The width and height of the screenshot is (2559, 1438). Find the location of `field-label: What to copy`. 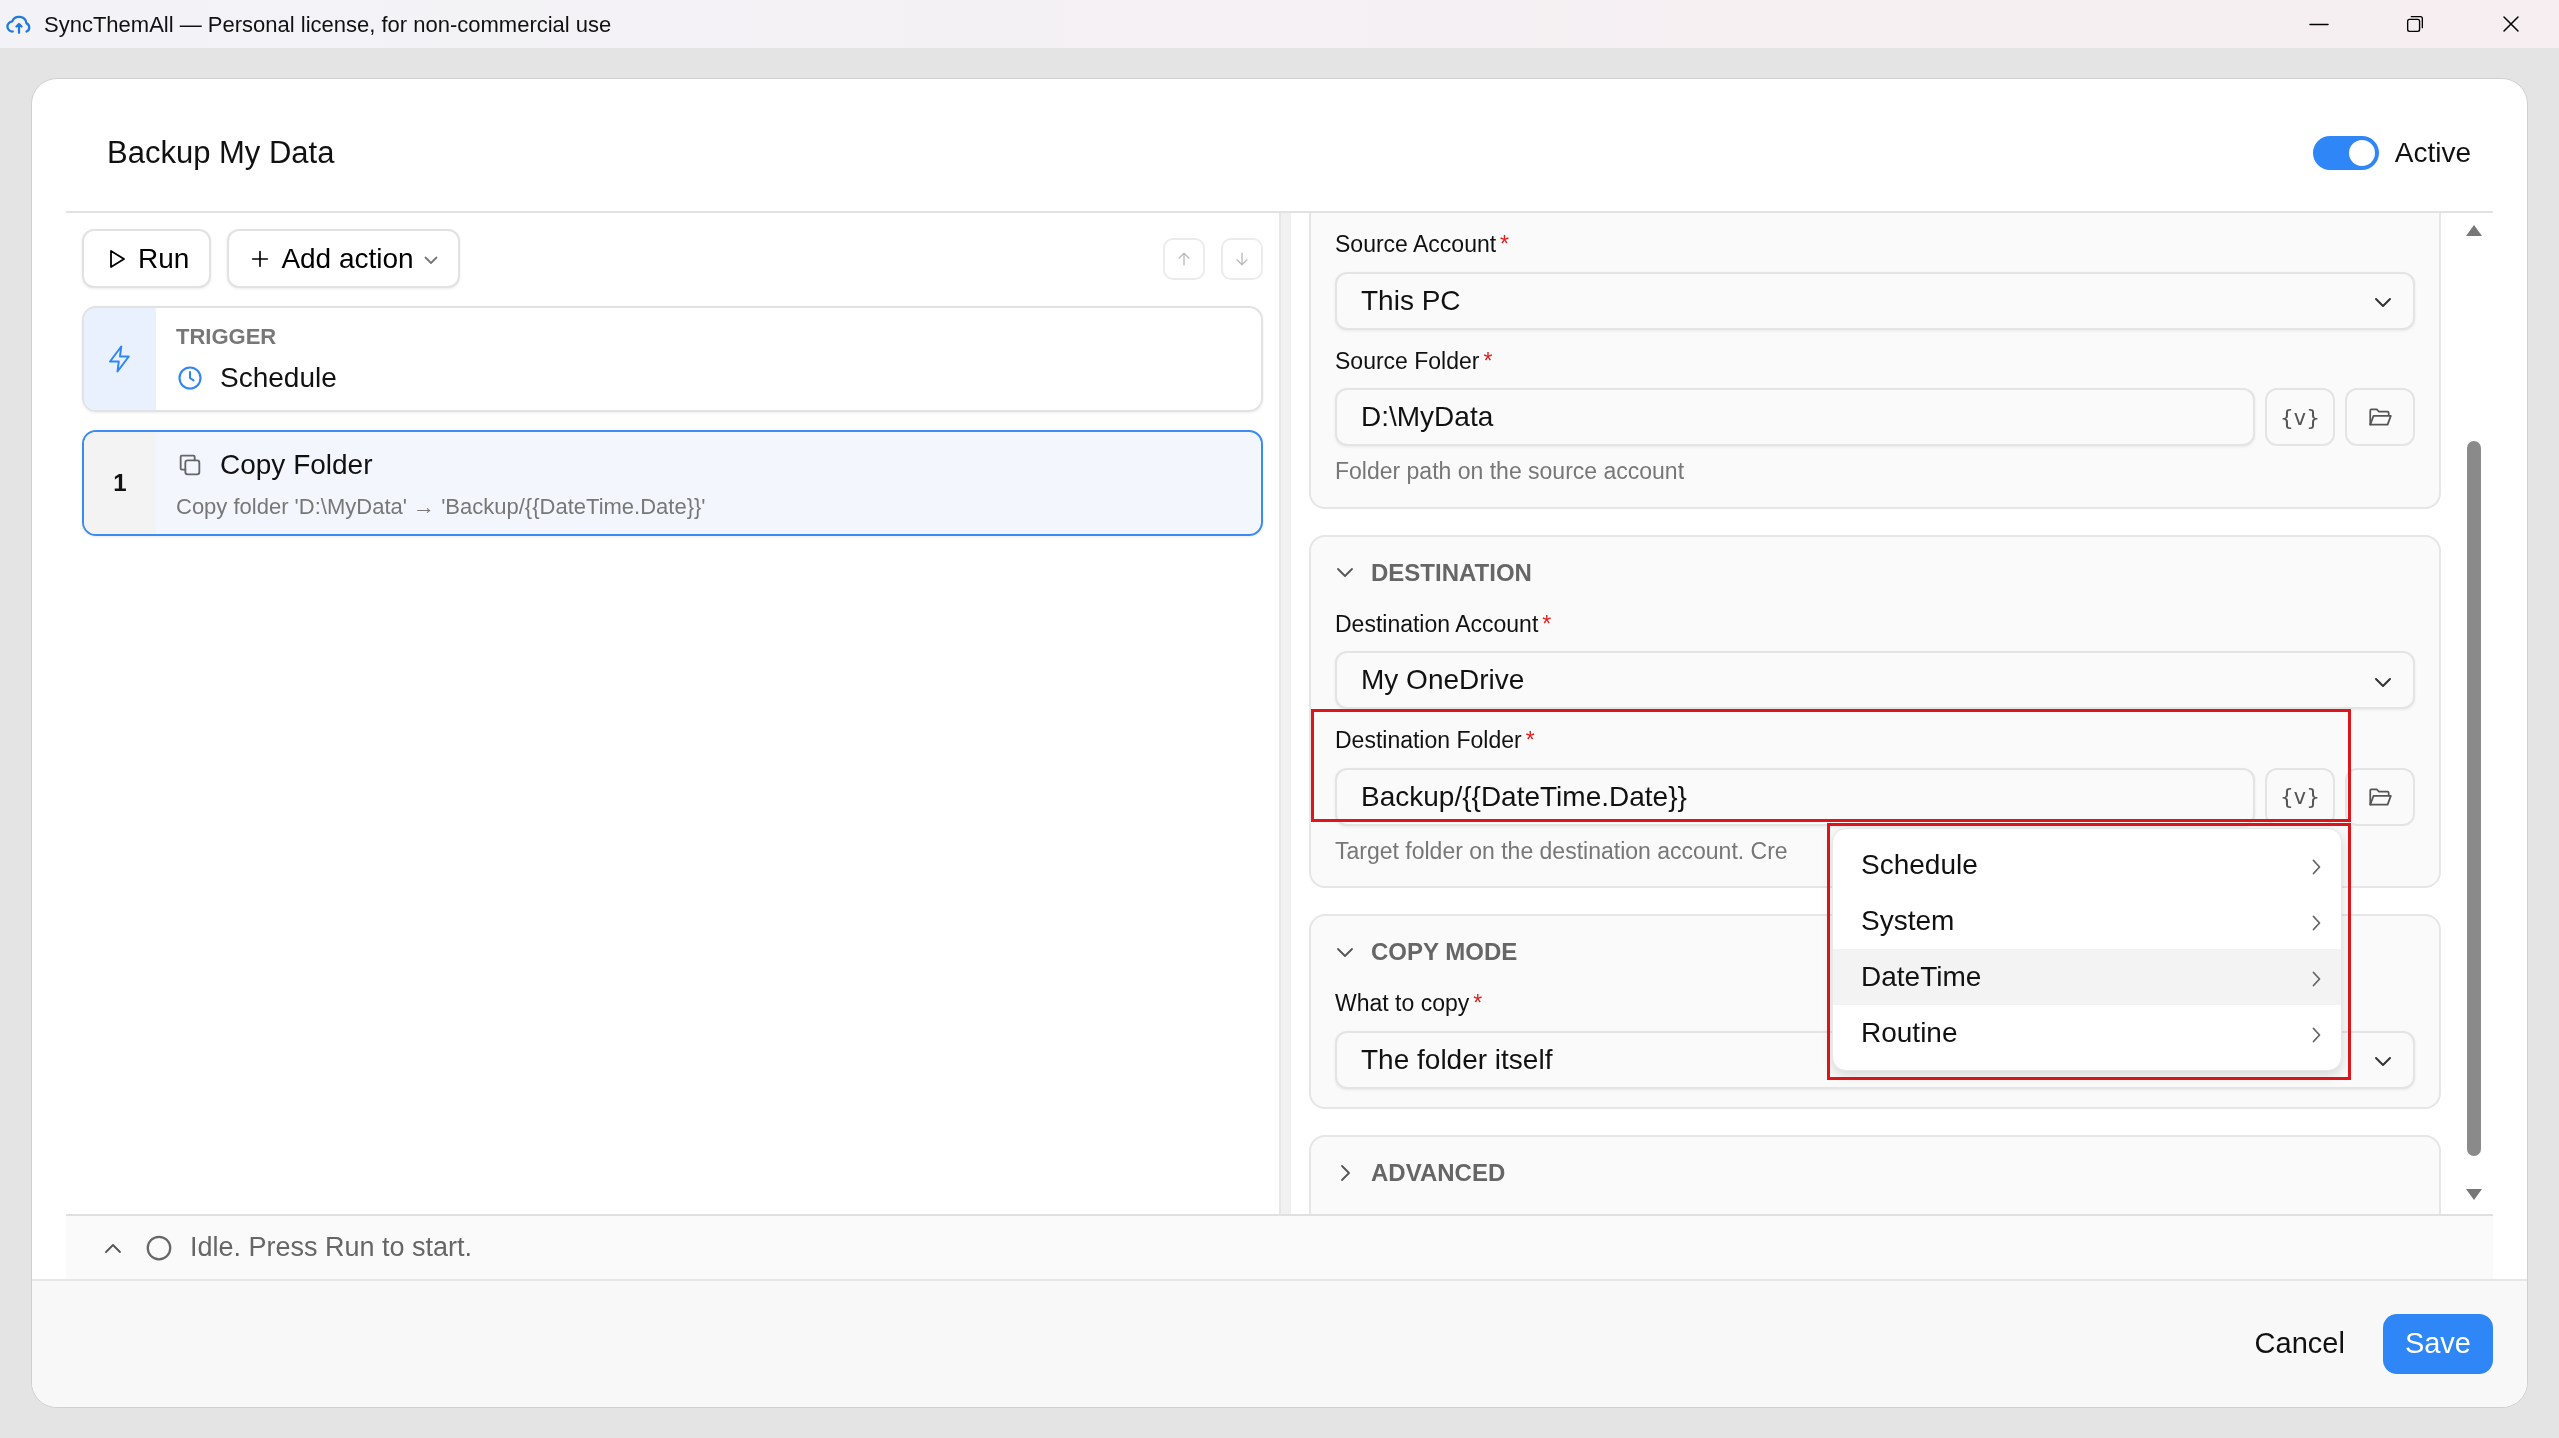

field-label: What to copy is located at coordinates (1402, 1003).